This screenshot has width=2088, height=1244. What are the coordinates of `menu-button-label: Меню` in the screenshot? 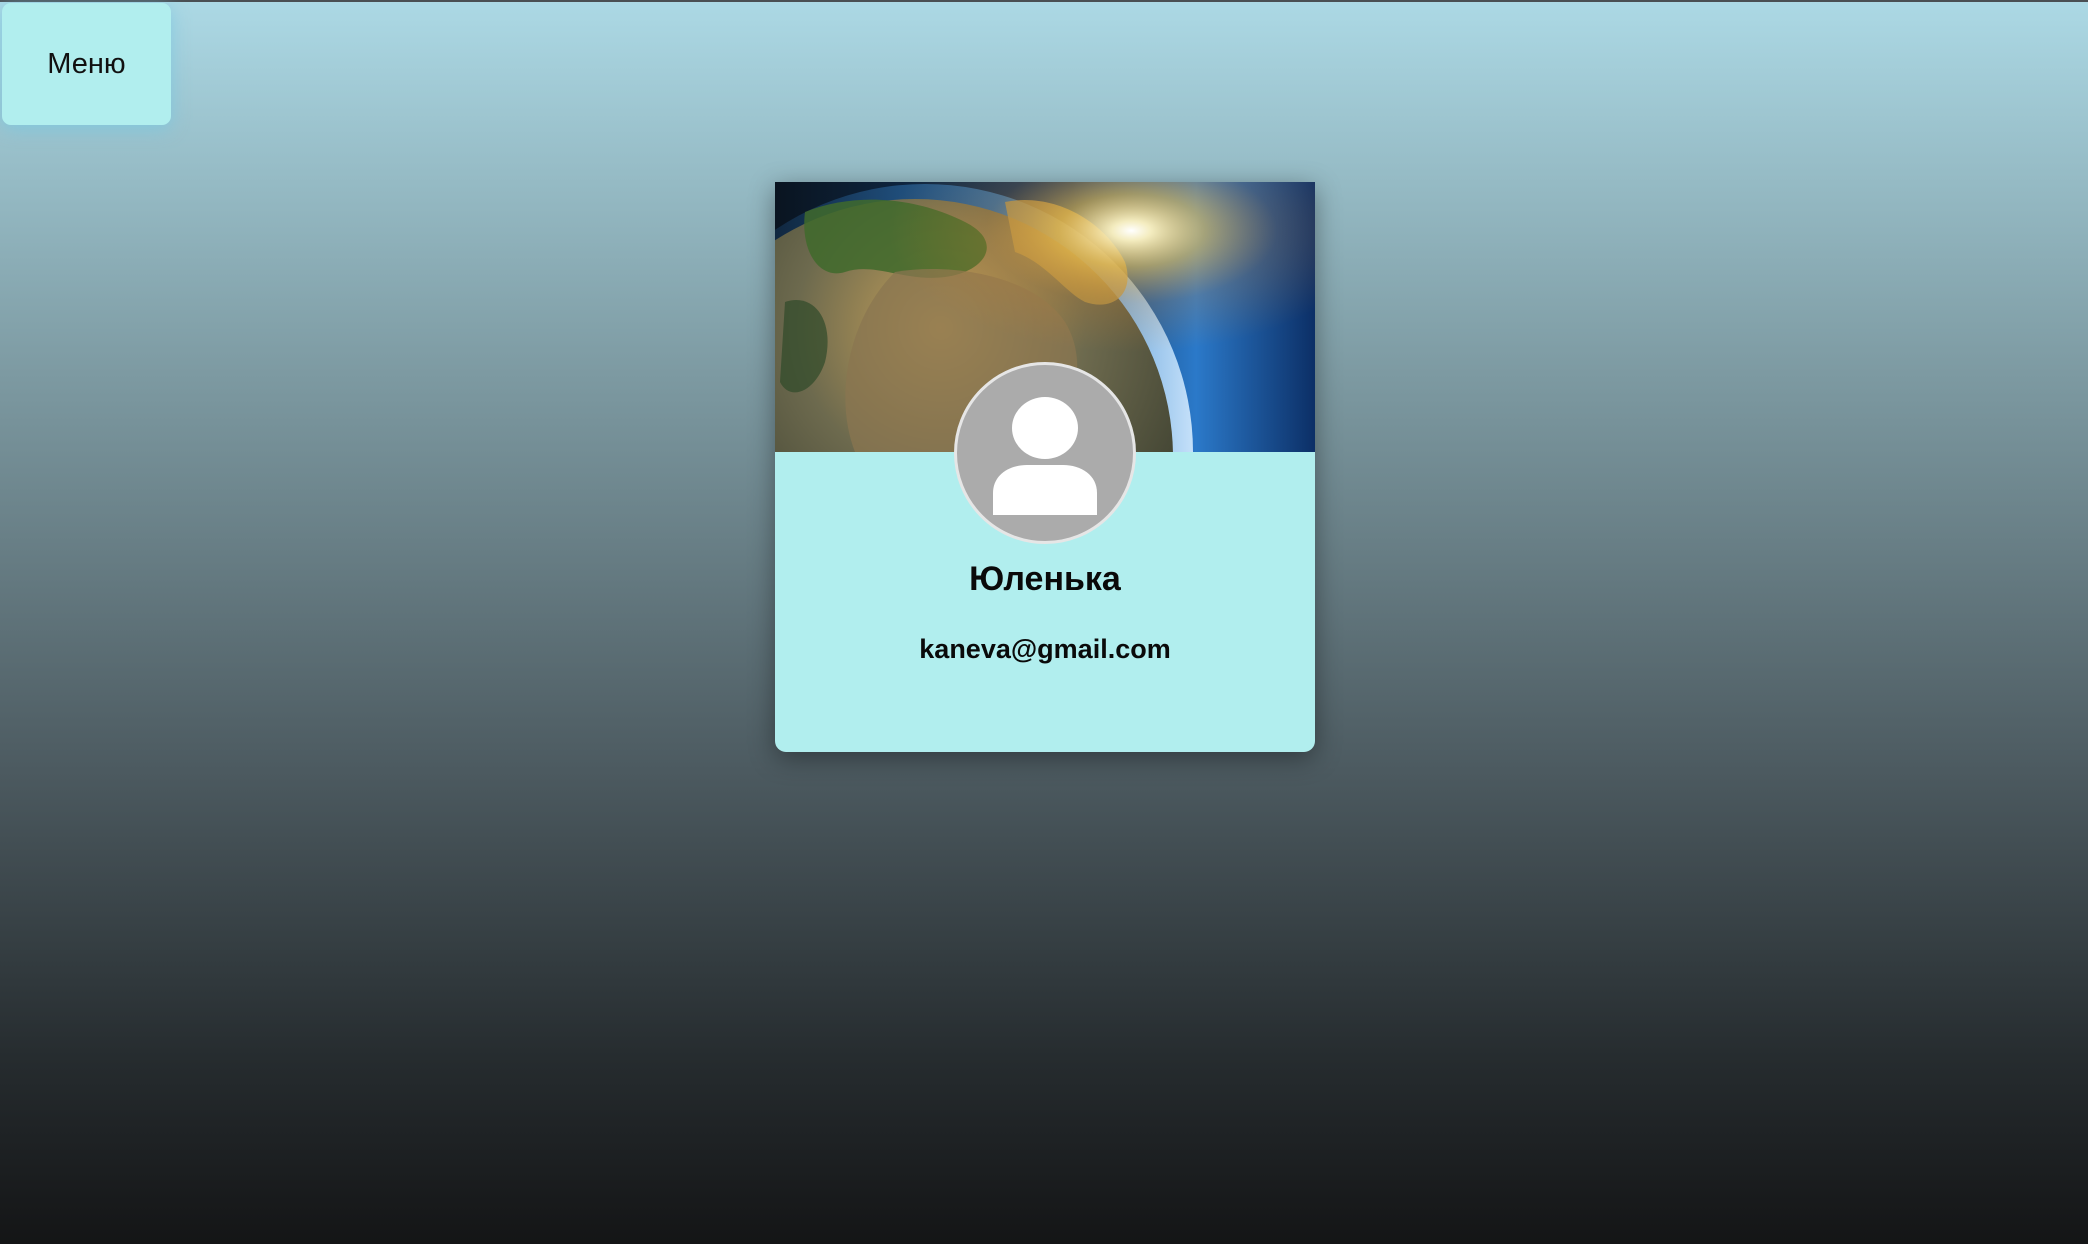 It's located at (86, 63).